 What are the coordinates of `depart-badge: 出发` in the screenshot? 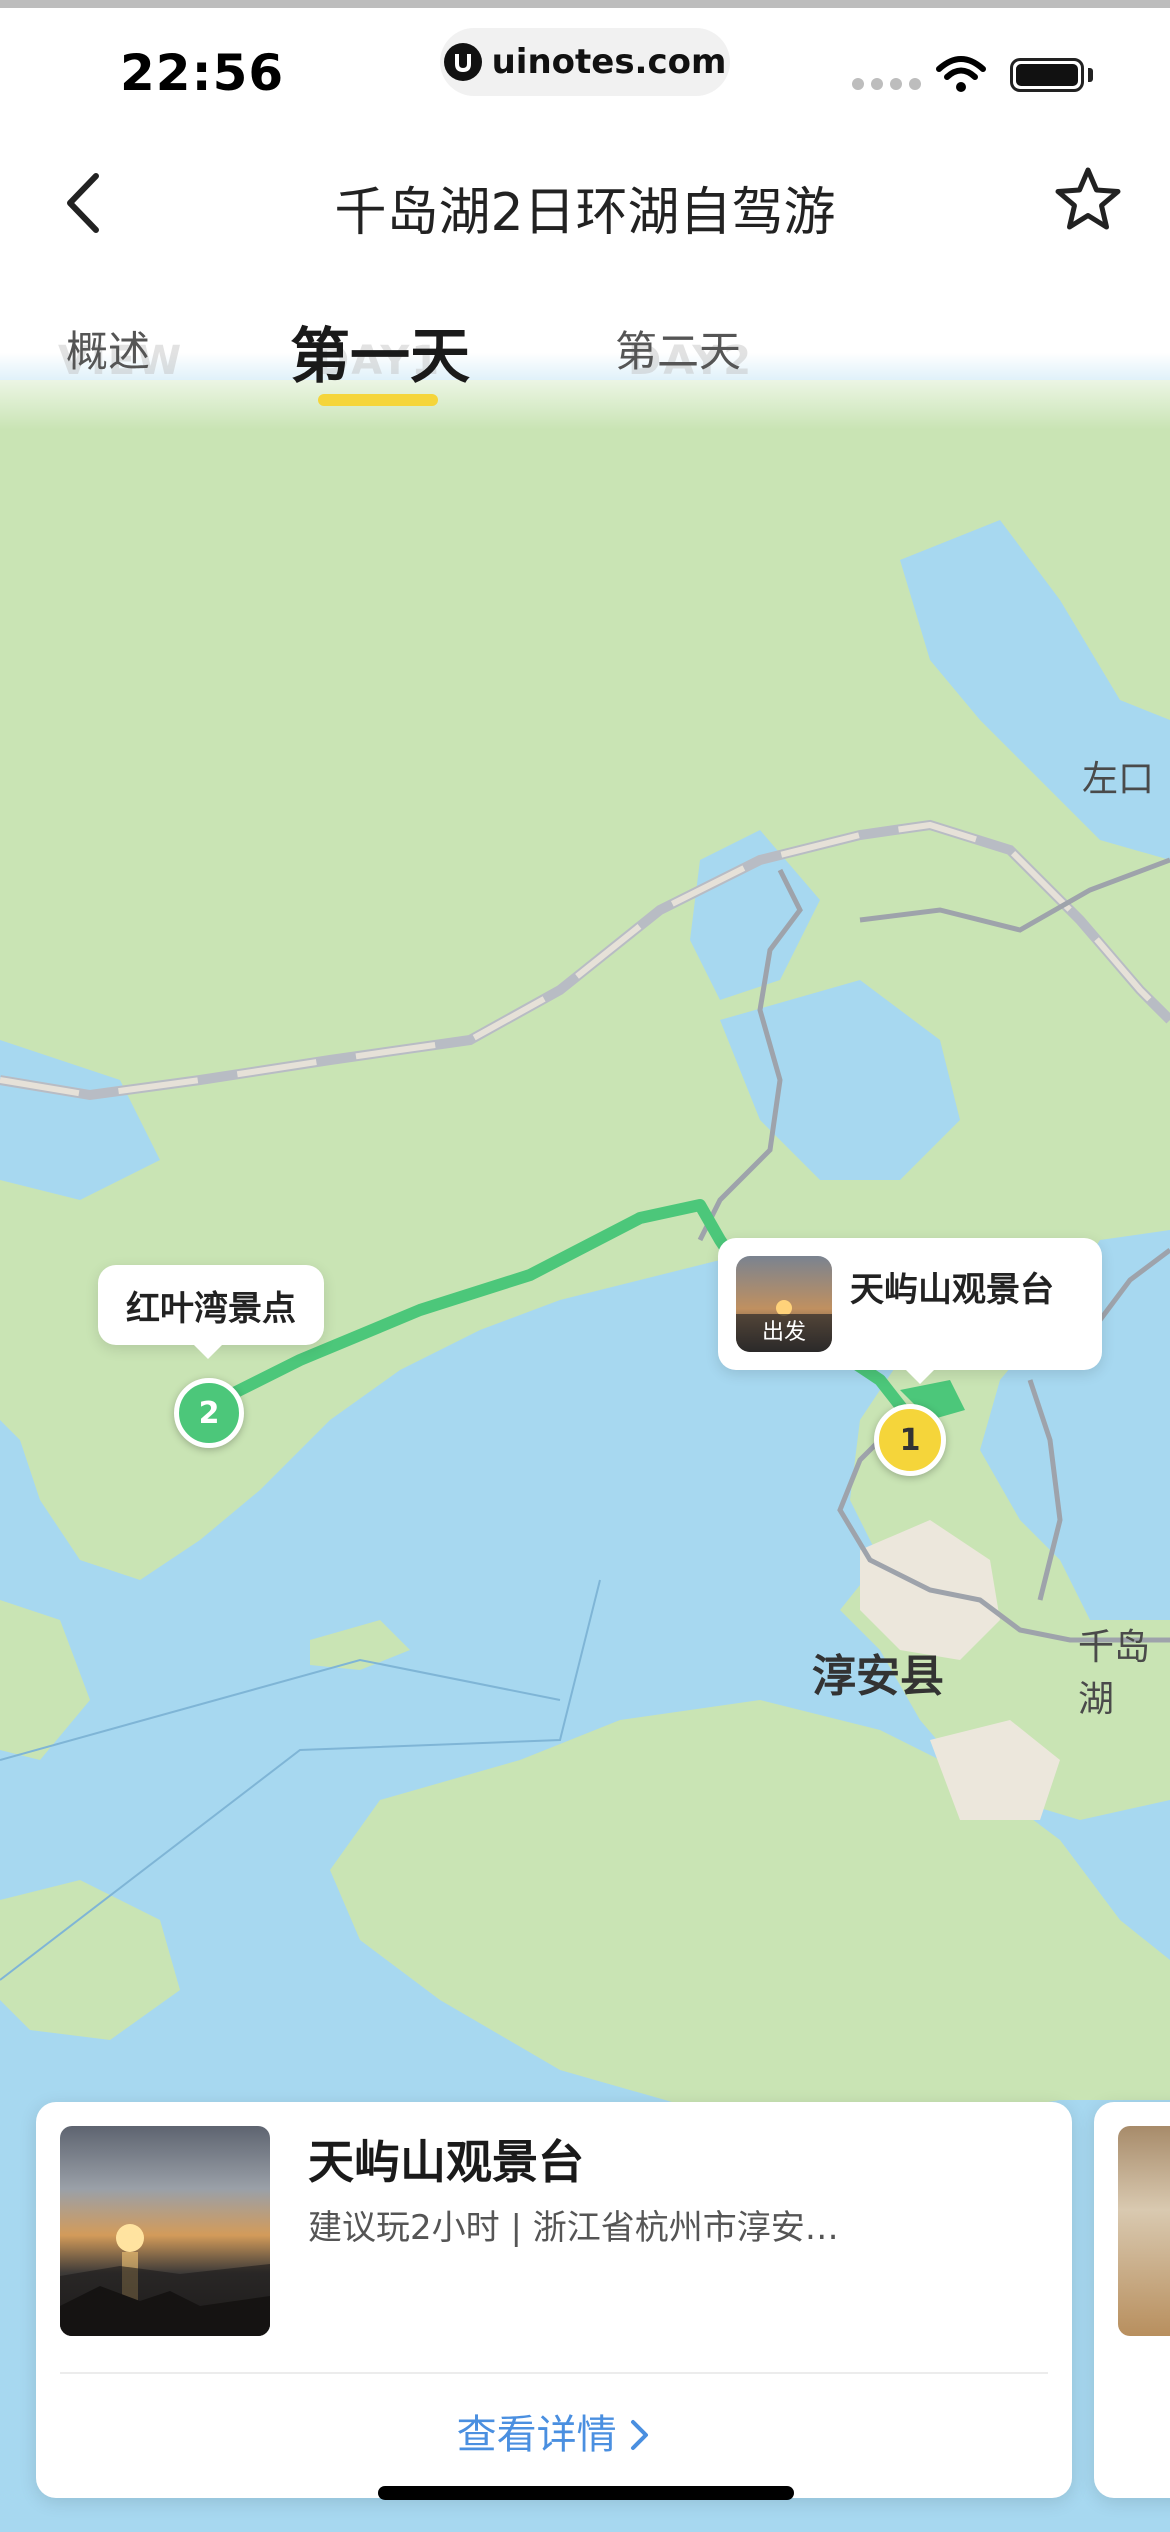 It's located at (783, 1332).